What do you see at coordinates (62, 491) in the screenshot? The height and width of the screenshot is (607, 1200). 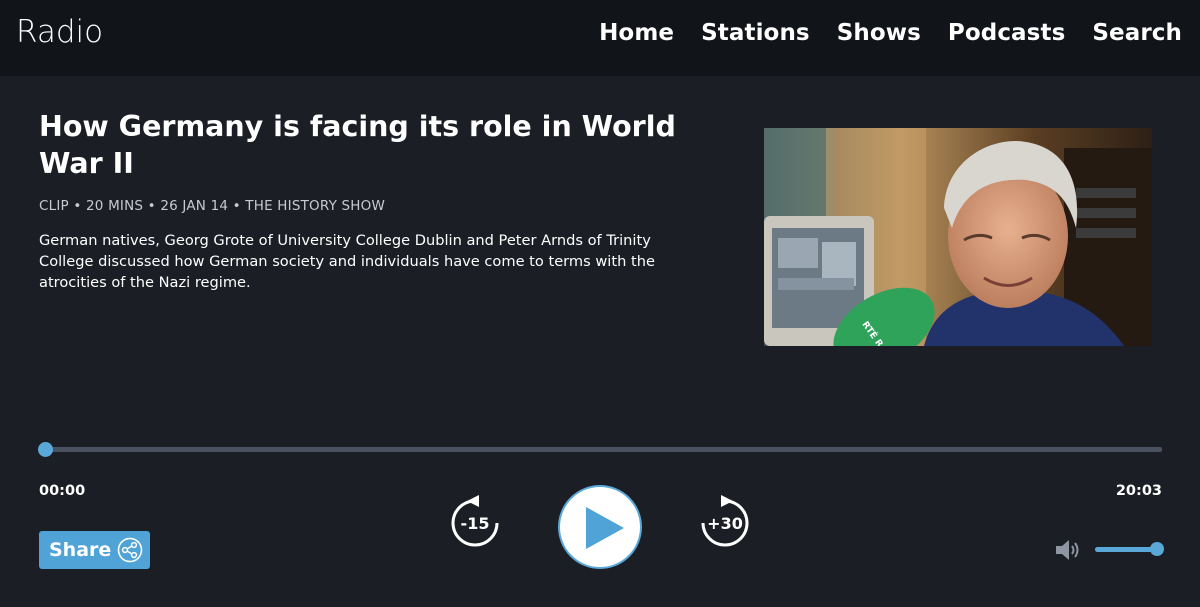 I see `current-time: 00:00` at bounding box center [62, 491].